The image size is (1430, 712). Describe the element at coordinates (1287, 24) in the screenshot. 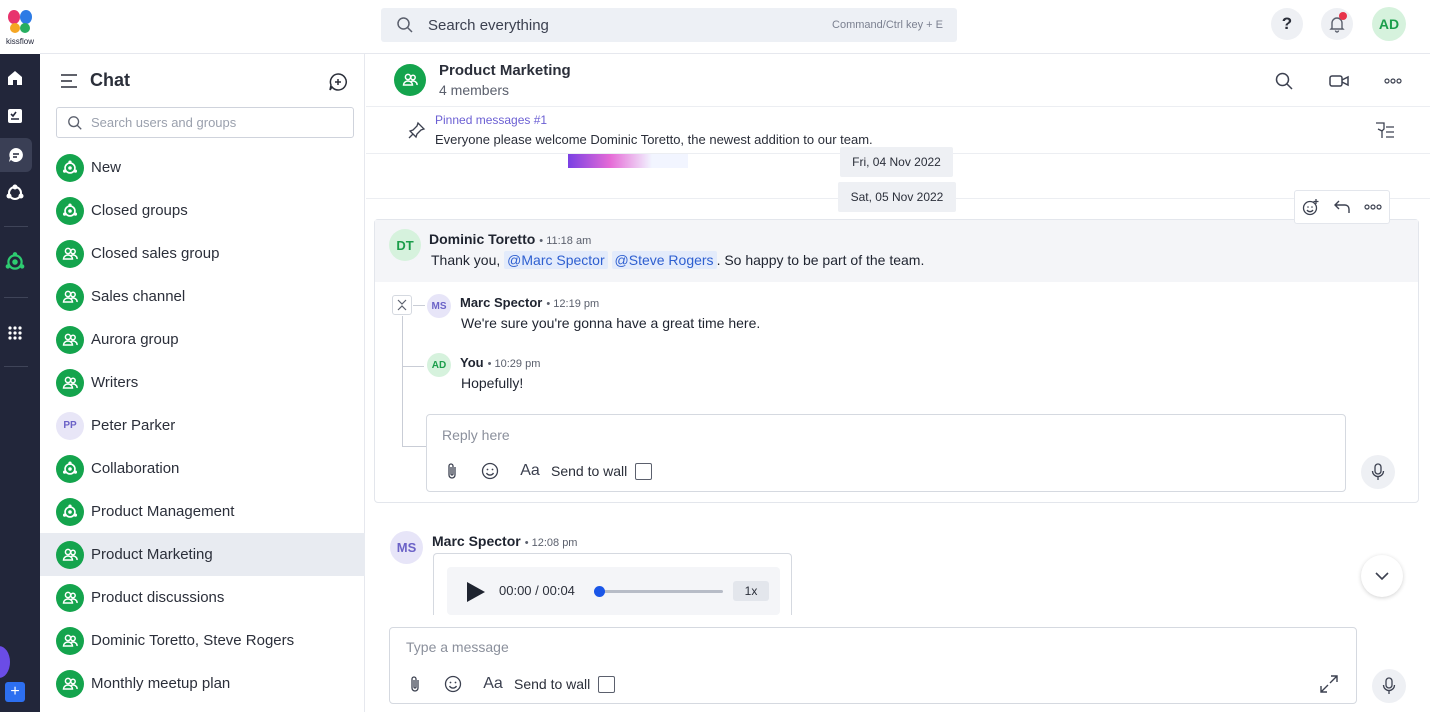

I see `help-button: ?` at that location.